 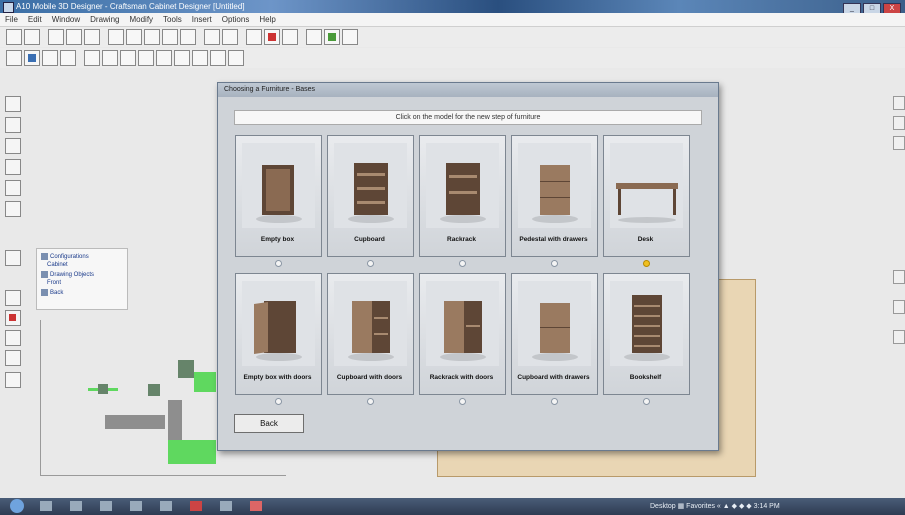 I want to click on paste-icon, so click(x=152, y=37).